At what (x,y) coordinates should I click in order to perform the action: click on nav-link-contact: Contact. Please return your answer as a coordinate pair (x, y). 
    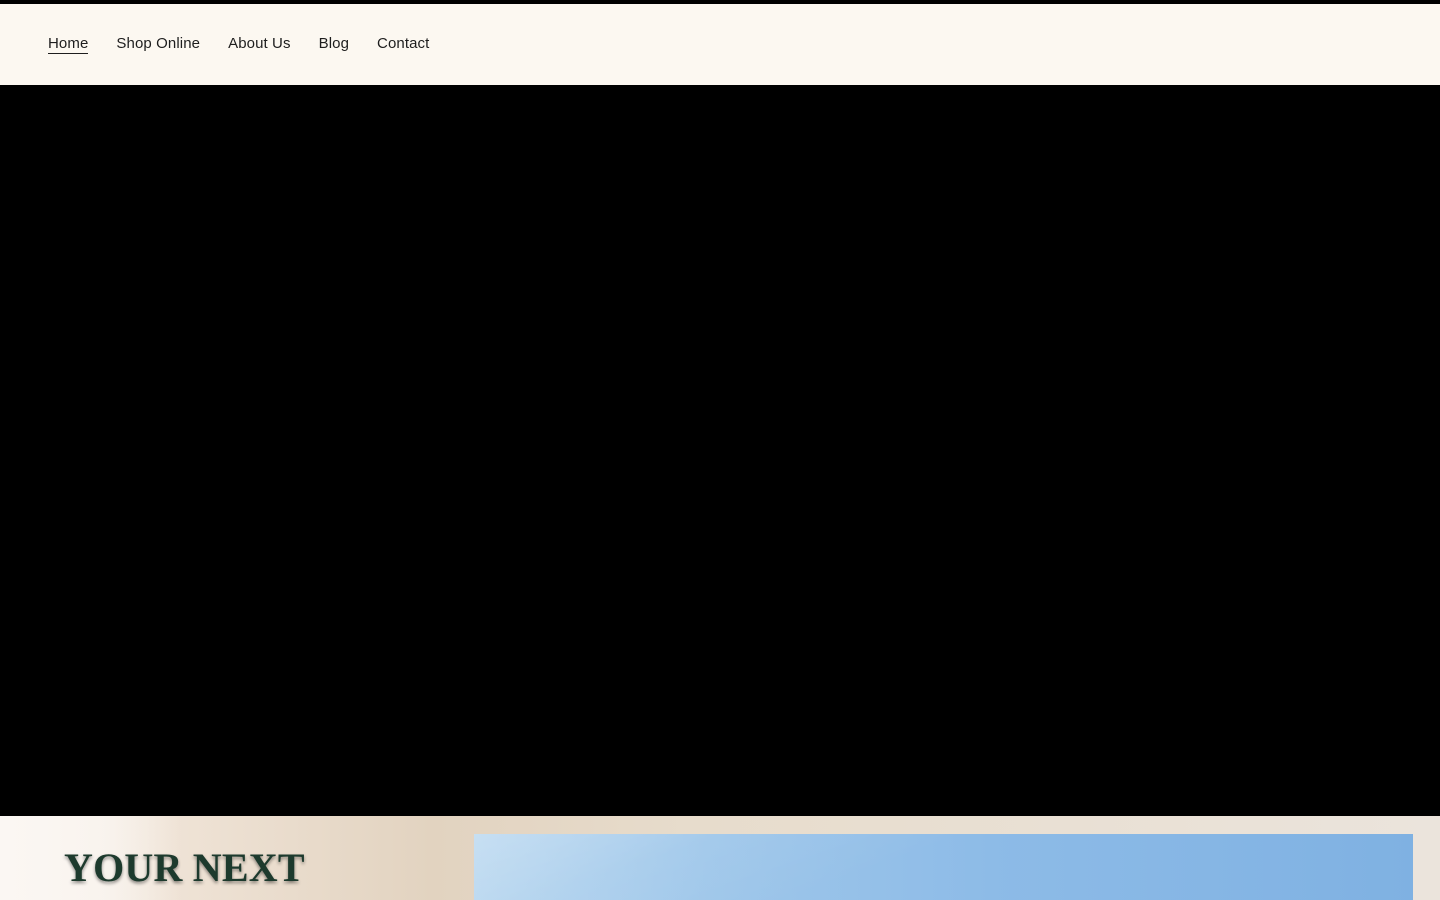
    Looking at the image, I should click on (403, 44).